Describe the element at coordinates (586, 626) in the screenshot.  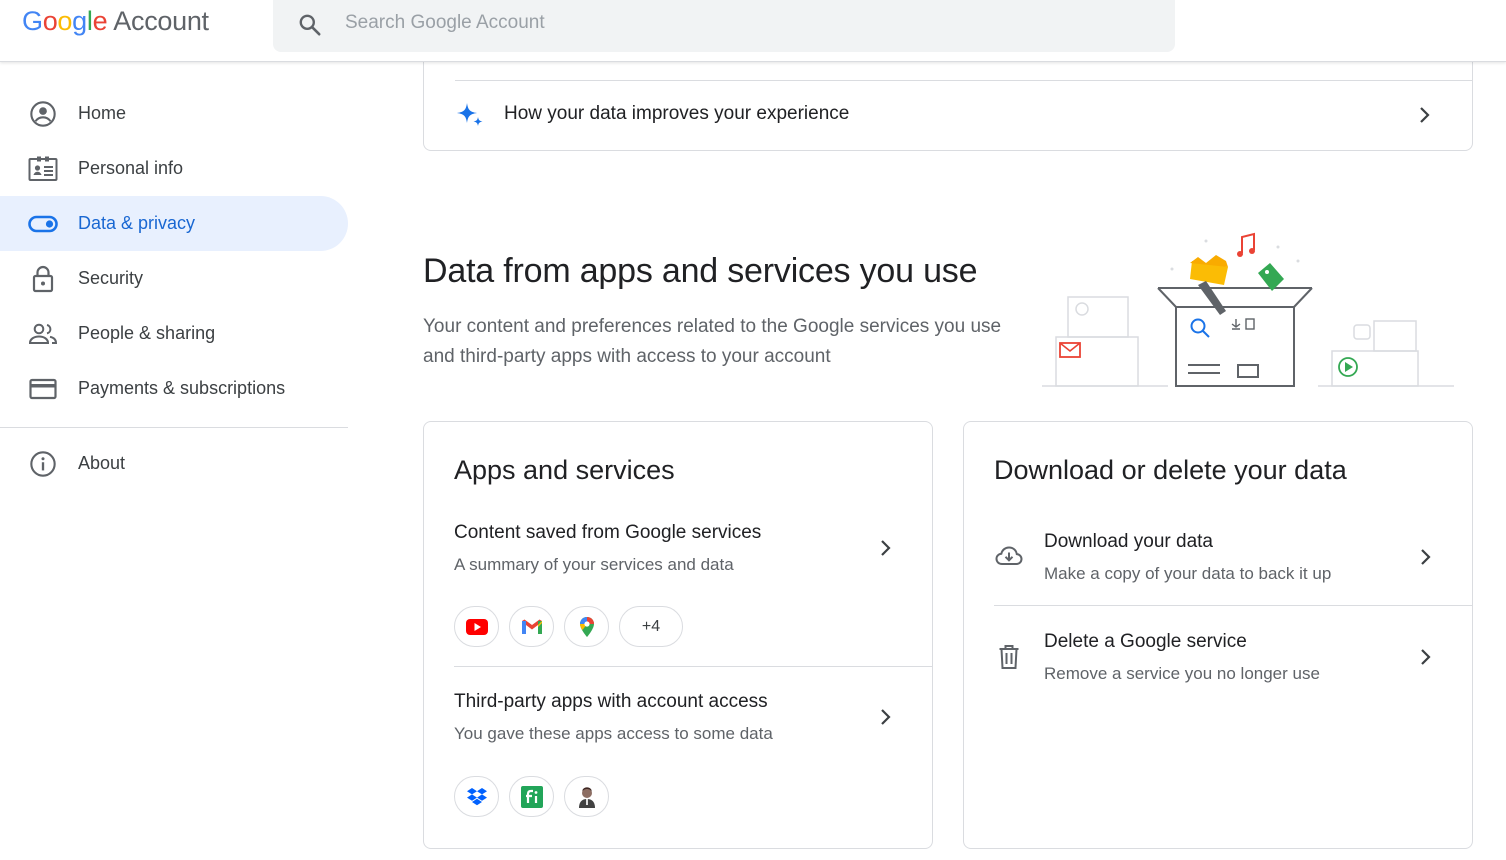
I see `maps-icon` at that location.